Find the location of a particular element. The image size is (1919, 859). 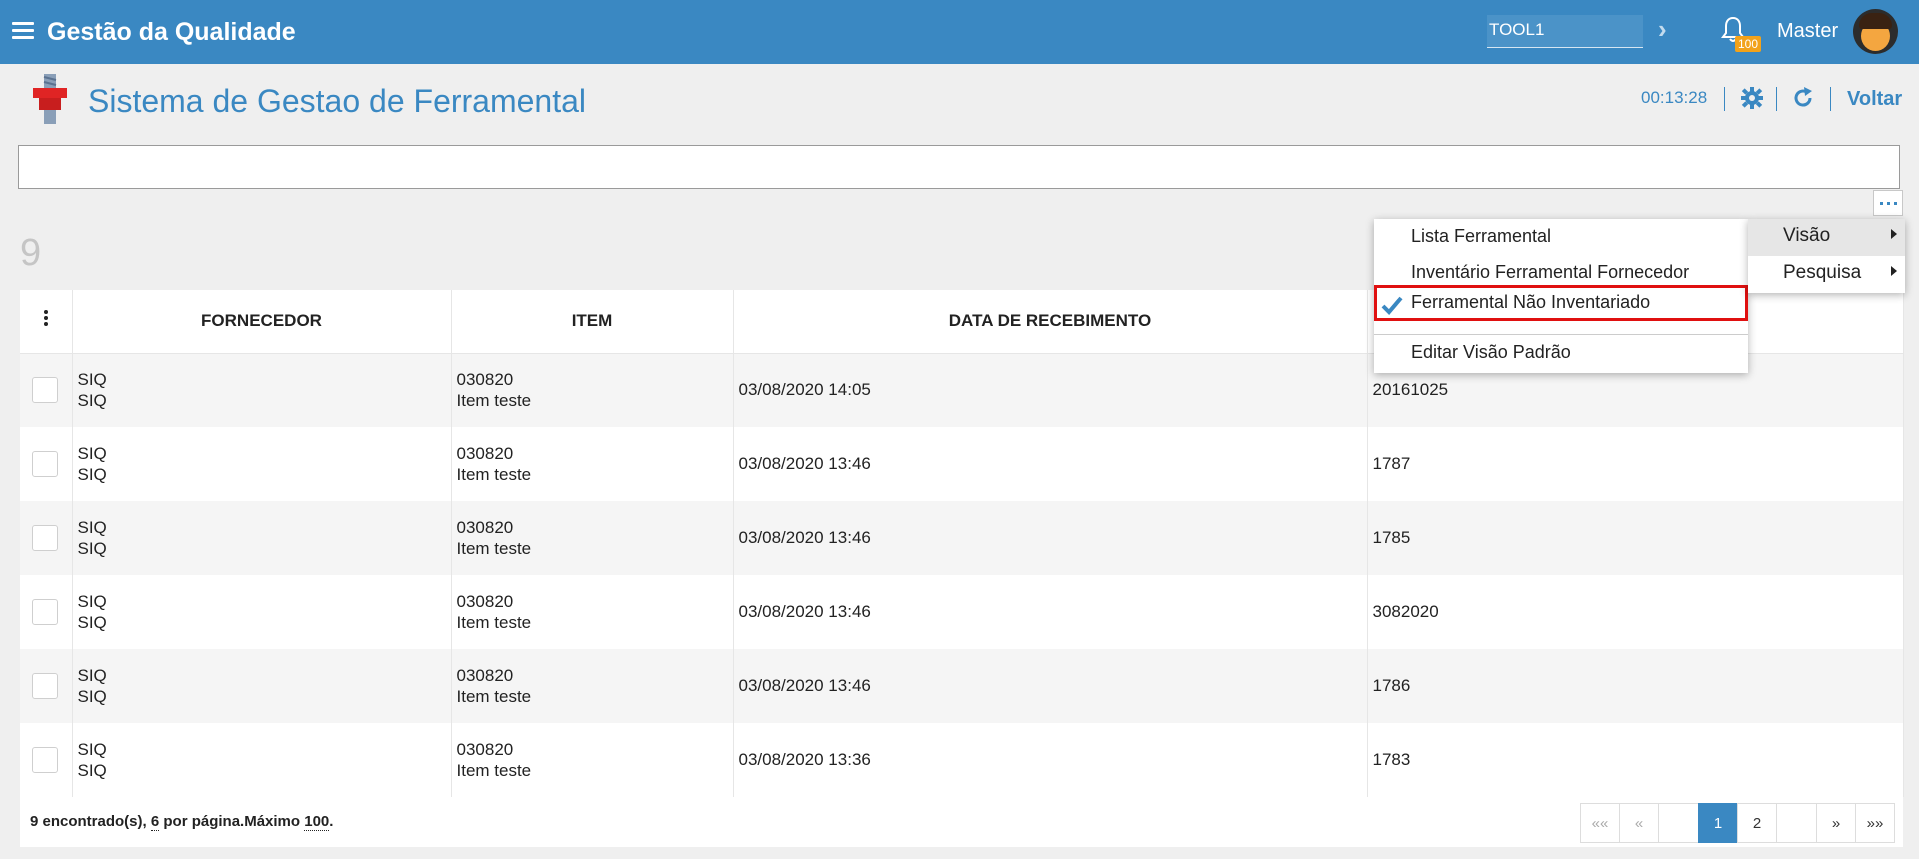

max-value: 100 is located at coordinates (317, 822).